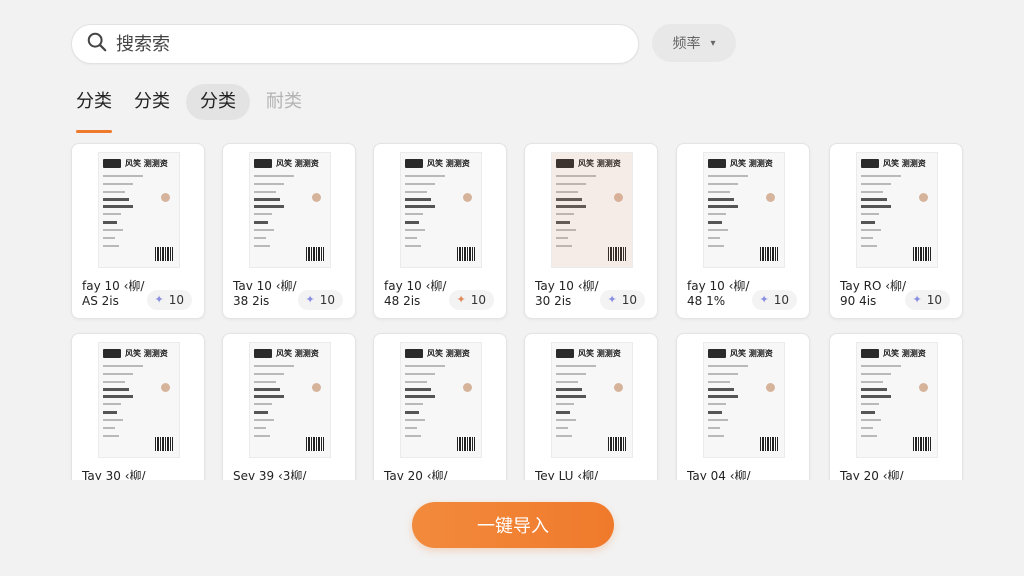  I want to click on search-input, so click(366, 44).